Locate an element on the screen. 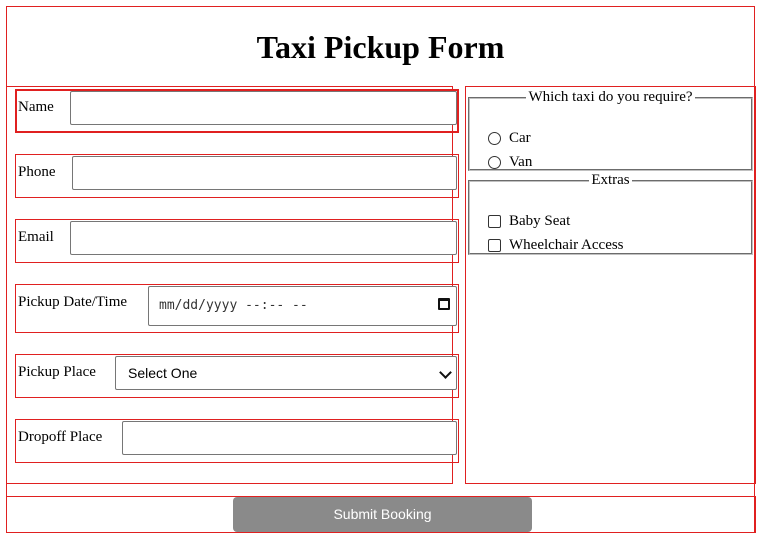 Image resolution: width=765 pixels, height=540 pixels. pickup-place-row: Pickup Place Select One is located at coordinates (237, 376).